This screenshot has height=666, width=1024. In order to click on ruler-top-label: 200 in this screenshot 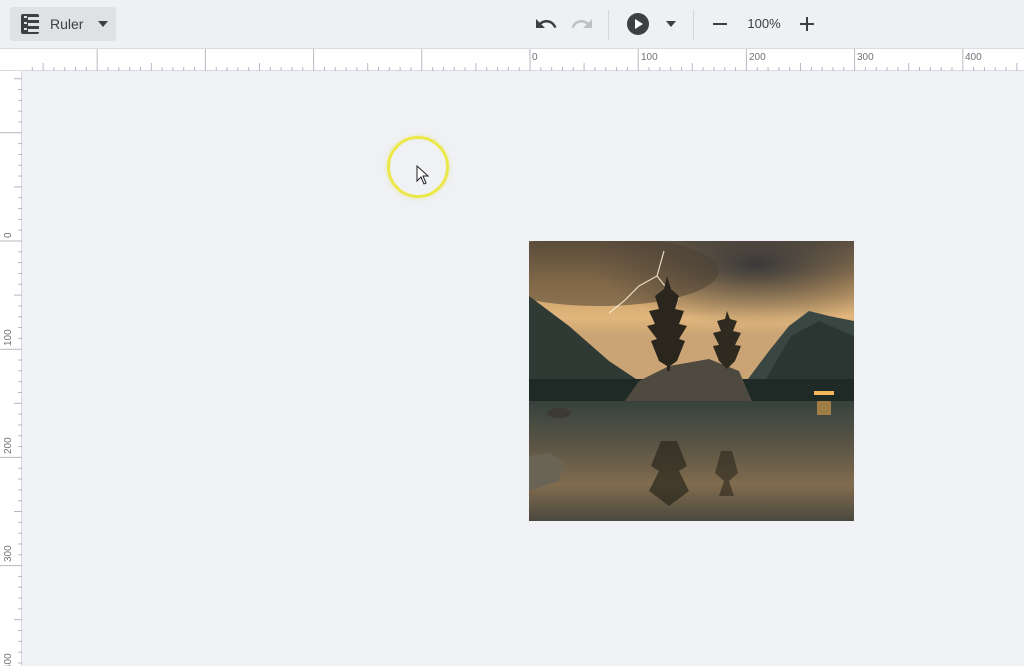, I will do `click(757, 57)`.